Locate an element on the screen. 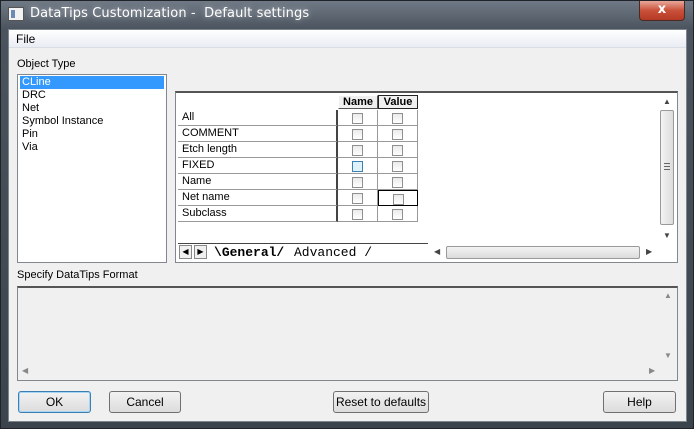 The height and width of the screenshot is (429, 694). grip-icon is located at coordinates (667, 166).